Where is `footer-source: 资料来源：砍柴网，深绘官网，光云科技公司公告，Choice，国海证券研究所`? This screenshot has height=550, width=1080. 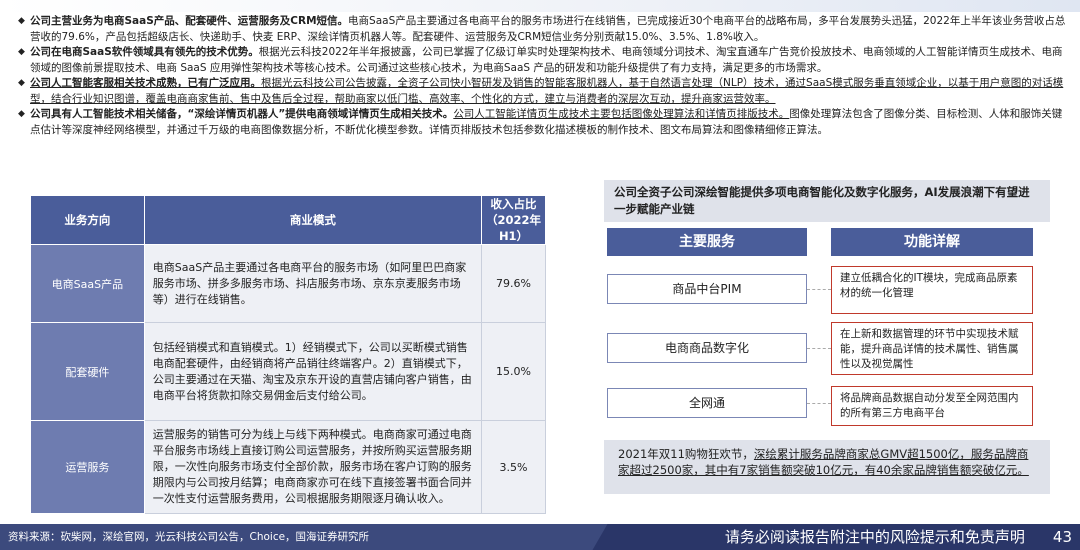 footer-source: 资料来源：砍柴网，深绘官网，光云科技公司公告，Choice，国海证券研究所 is located at coordinates (310, 537).